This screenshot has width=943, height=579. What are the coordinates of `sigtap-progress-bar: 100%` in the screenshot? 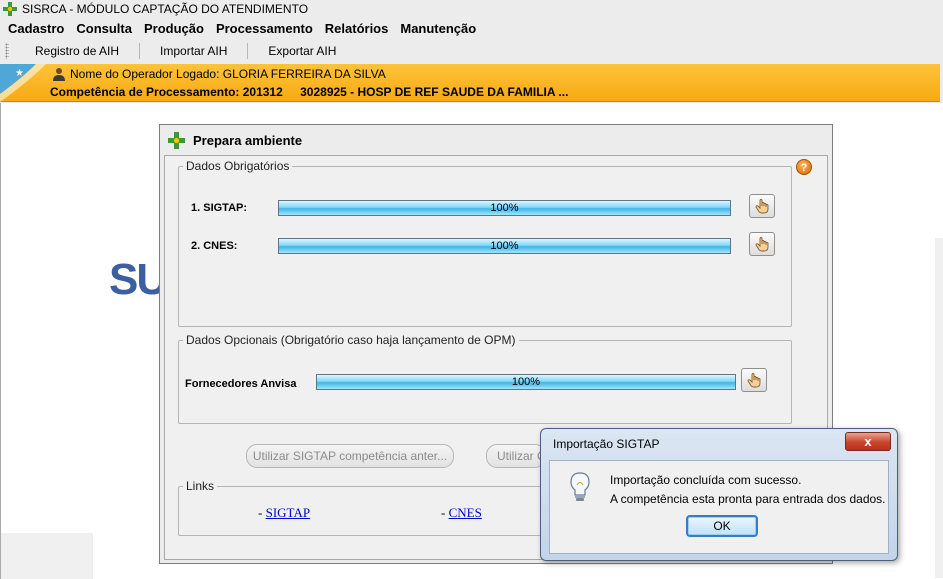 It's located at (504, 208).